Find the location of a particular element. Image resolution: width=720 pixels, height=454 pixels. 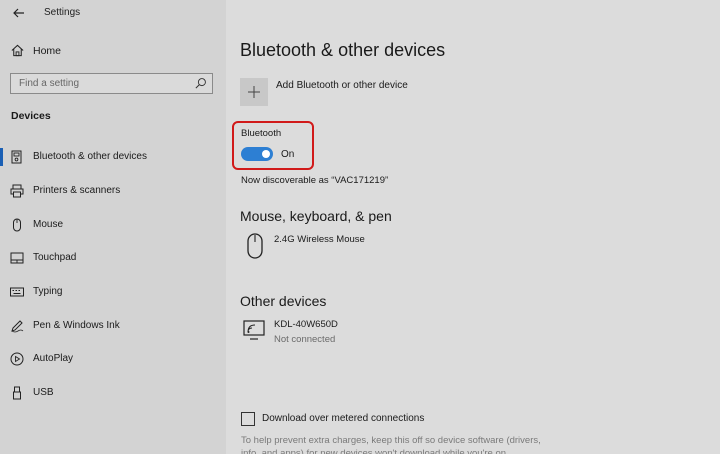

page-title: Bluetooth & other devices is located at coordinates (343, 50).